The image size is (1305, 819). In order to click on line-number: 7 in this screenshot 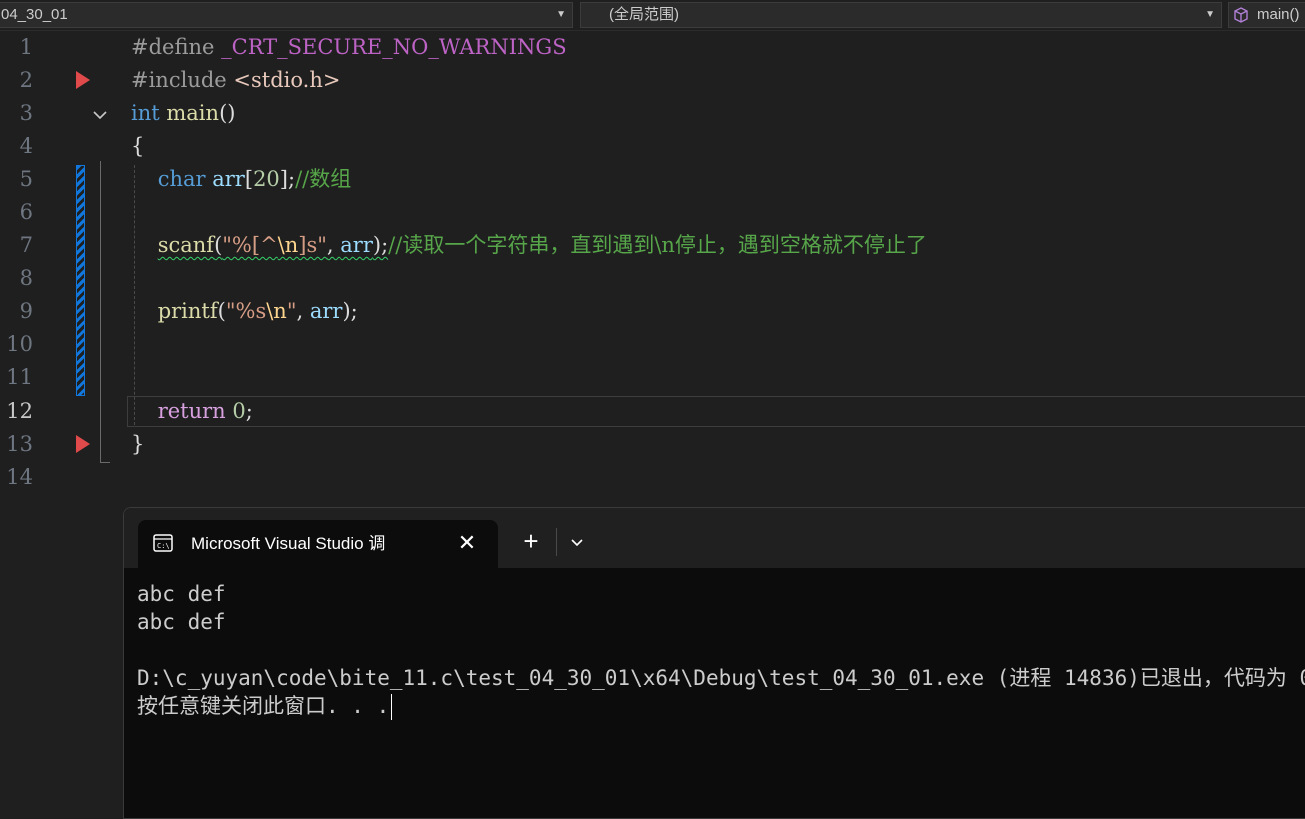, I will do `click(26, 245)`.